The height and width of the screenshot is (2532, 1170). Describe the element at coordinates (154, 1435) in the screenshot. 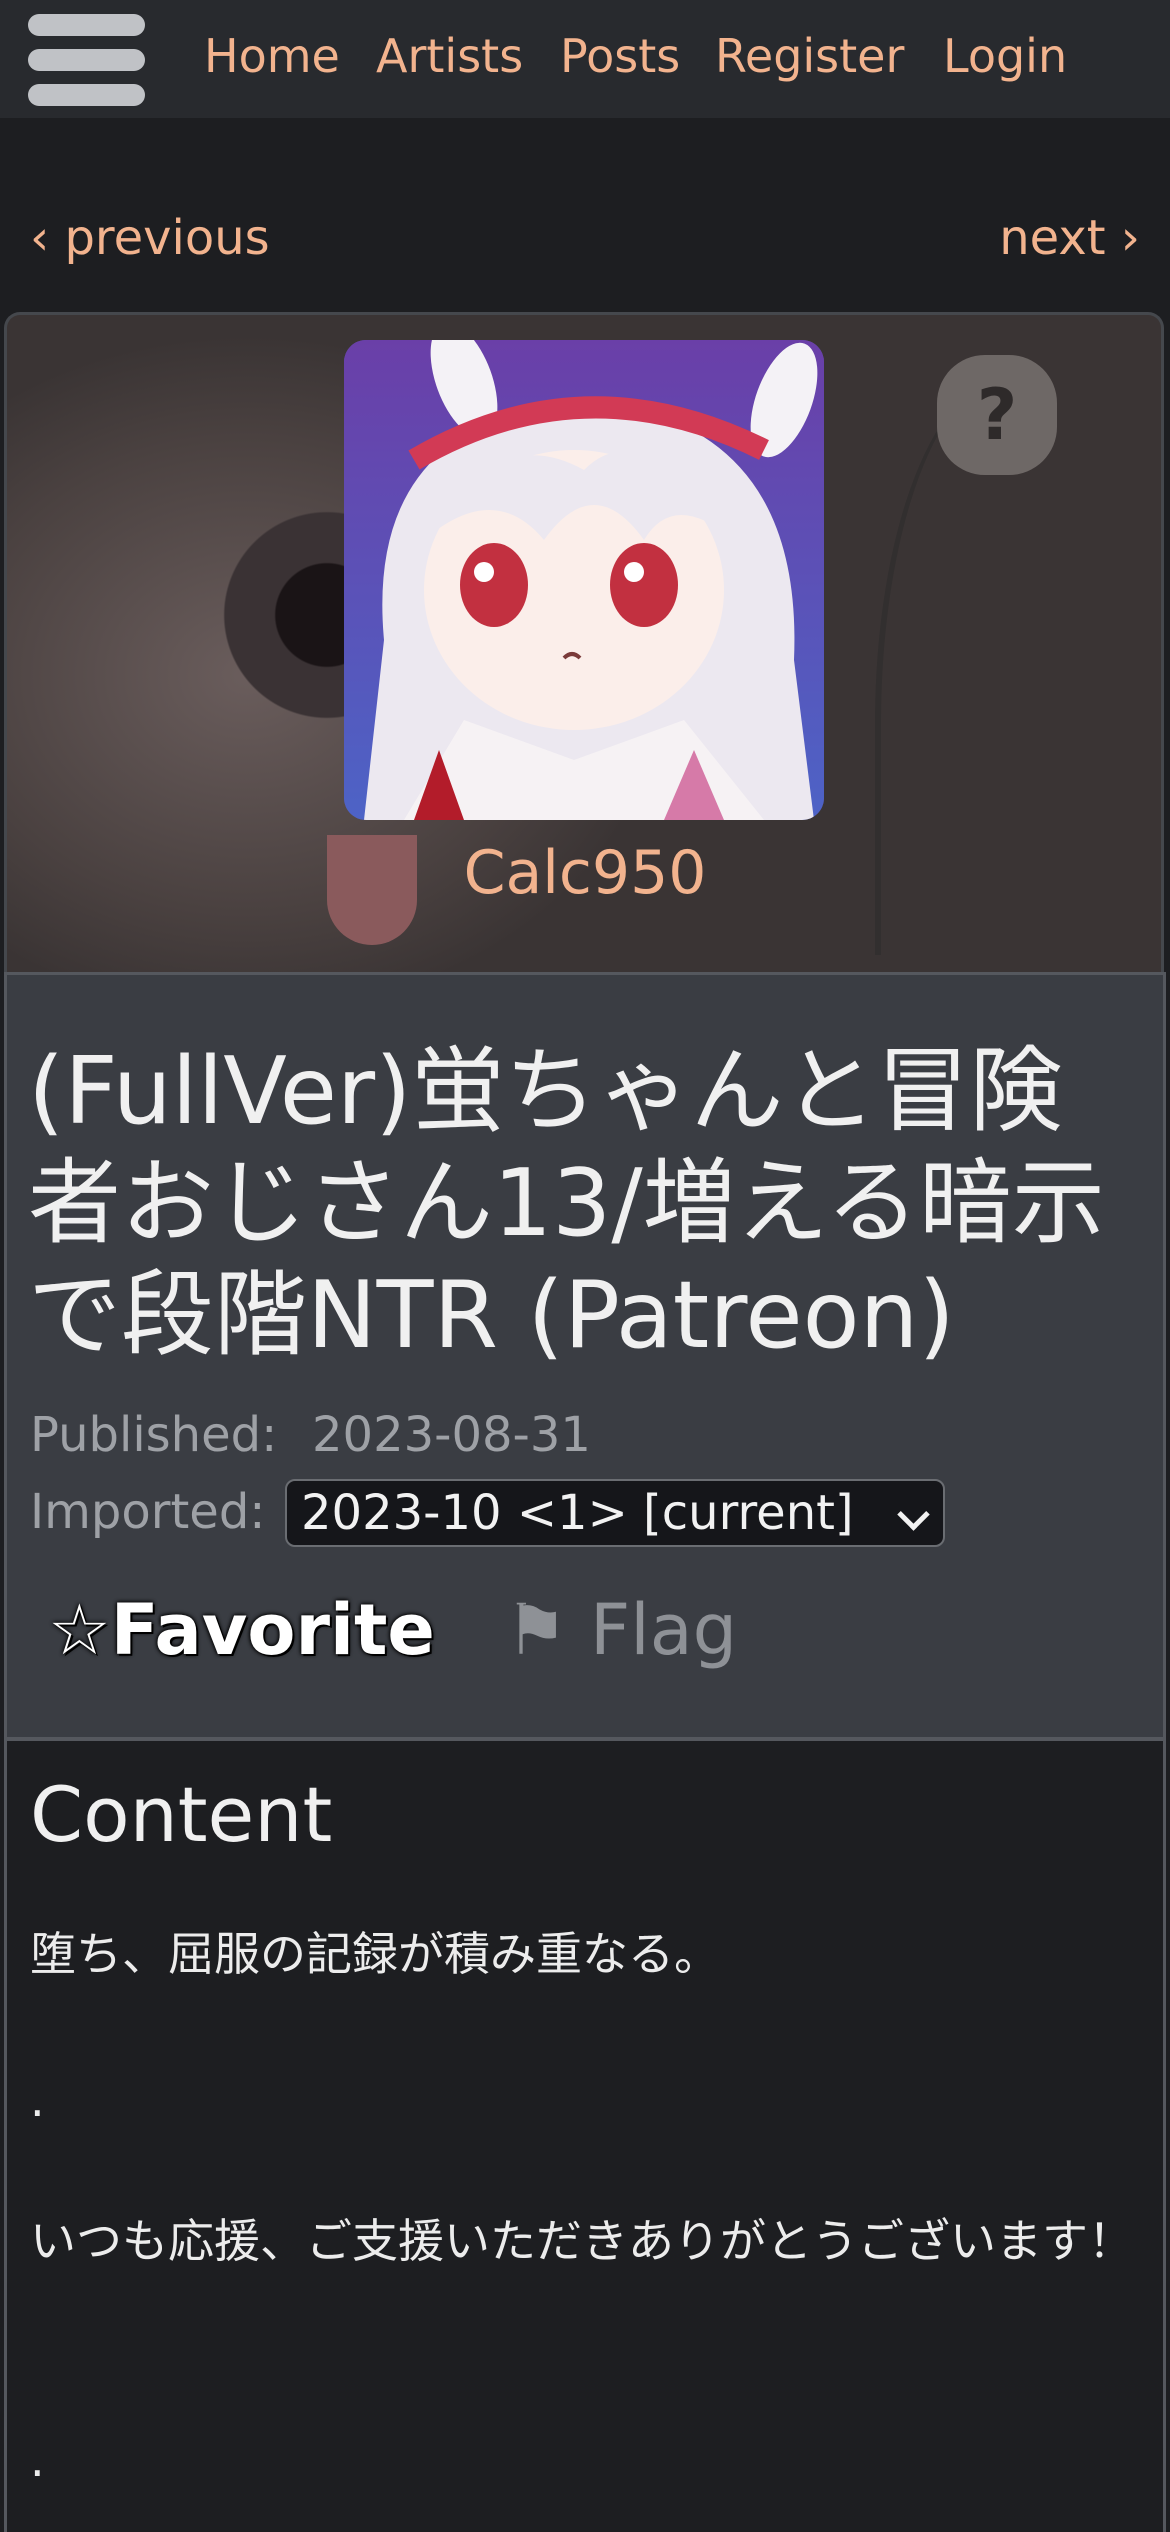

I see `published-label: Published:` at that location.